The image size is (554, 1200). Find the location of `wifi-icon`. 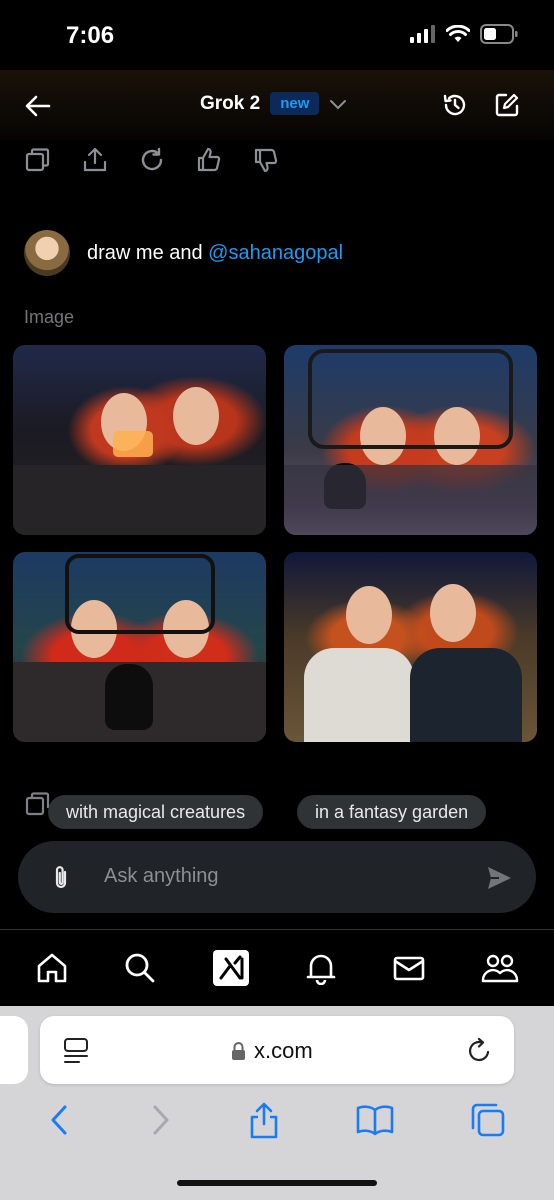

wifi-icon is located at coordinates (458, 33).